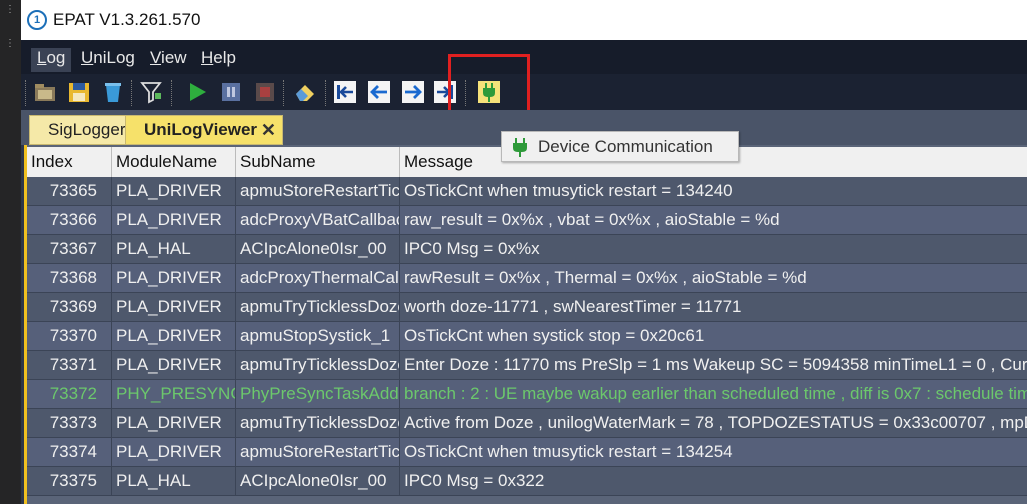 This screenshot has width=1027, height=504. I want to click on menu-view-label: iew, so click(174, 57).